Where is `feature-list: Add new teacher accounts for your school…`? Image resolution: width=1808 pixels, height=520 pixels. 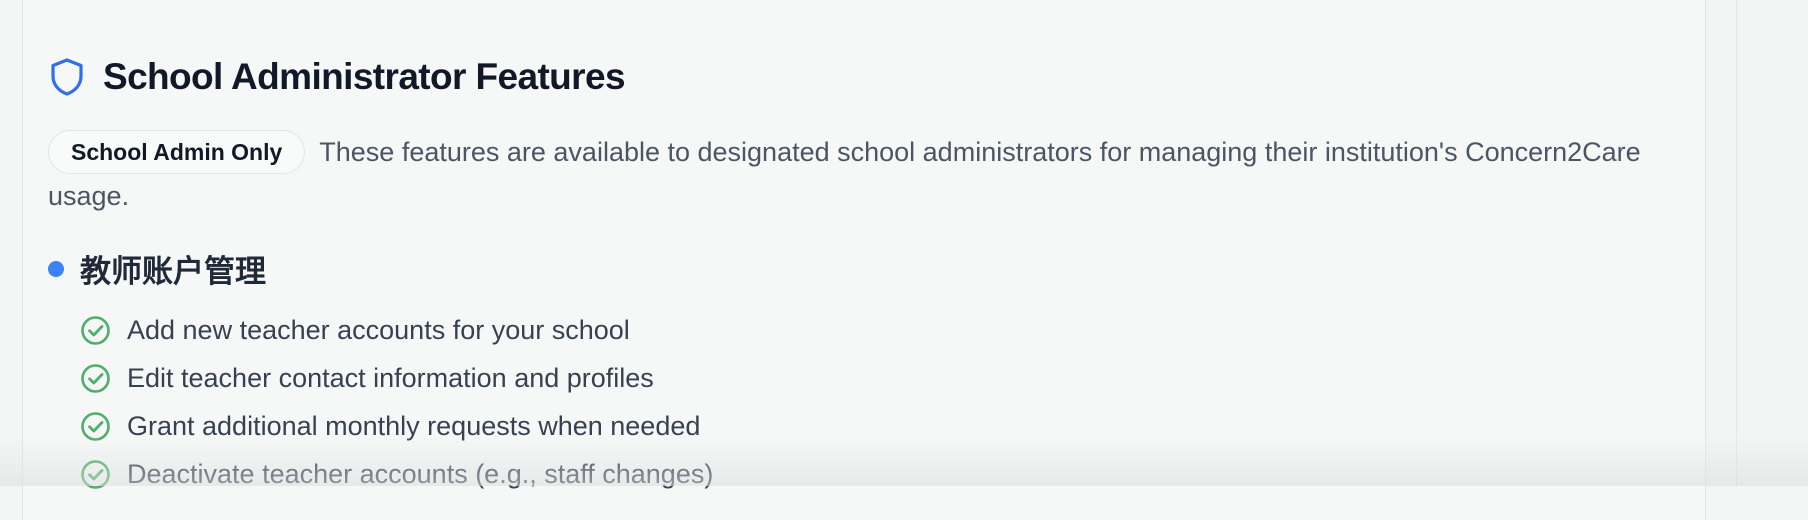
feature-list: Add new teacher accounts for your school… is located at coordinates (396, 402).